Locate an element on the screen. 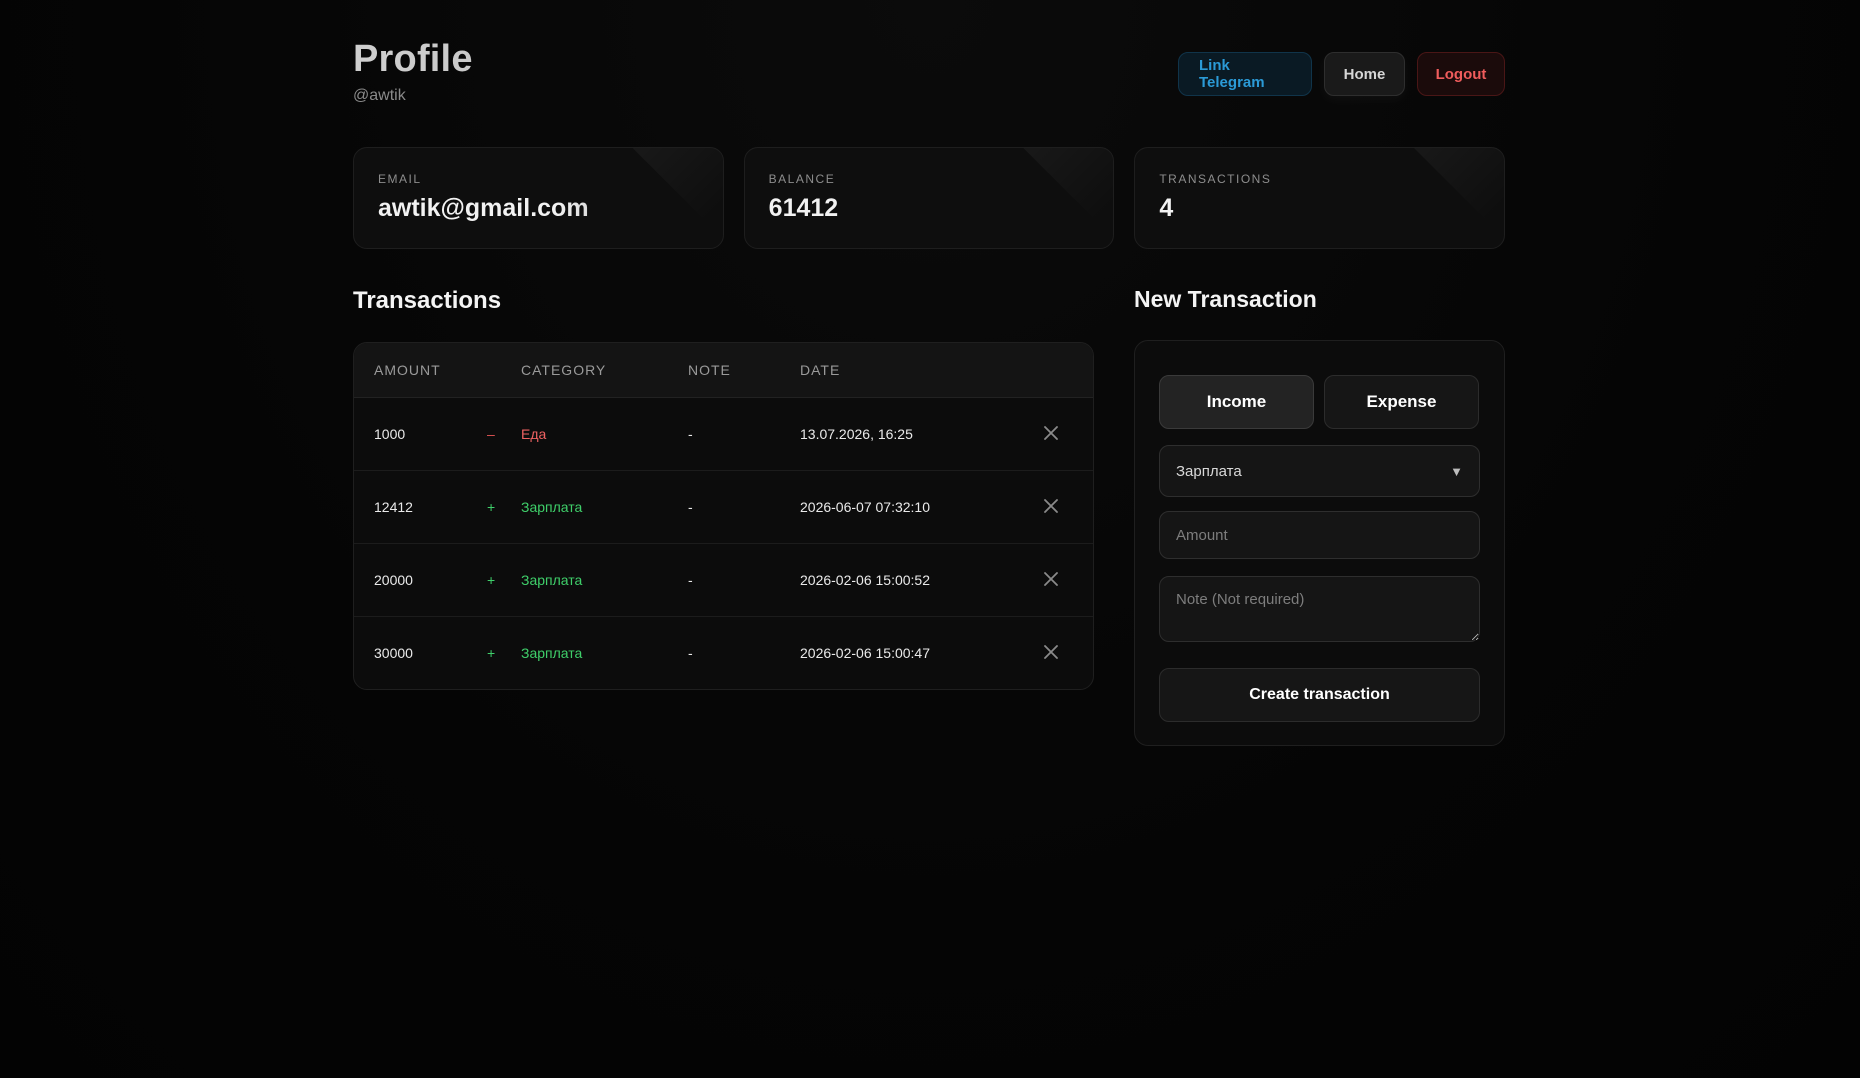 This screenshot has height=1078, width=1860. amount-cell: 30000 is located at coordinates (393, 653).